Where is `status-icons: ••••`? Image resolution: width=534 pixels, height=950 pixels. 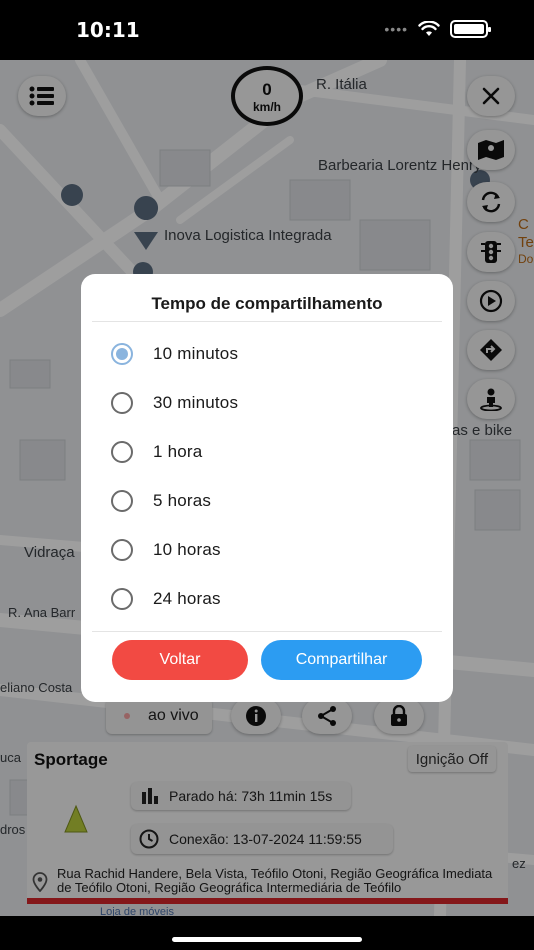
status-icons: •••• is located at coordinates (437, 29).